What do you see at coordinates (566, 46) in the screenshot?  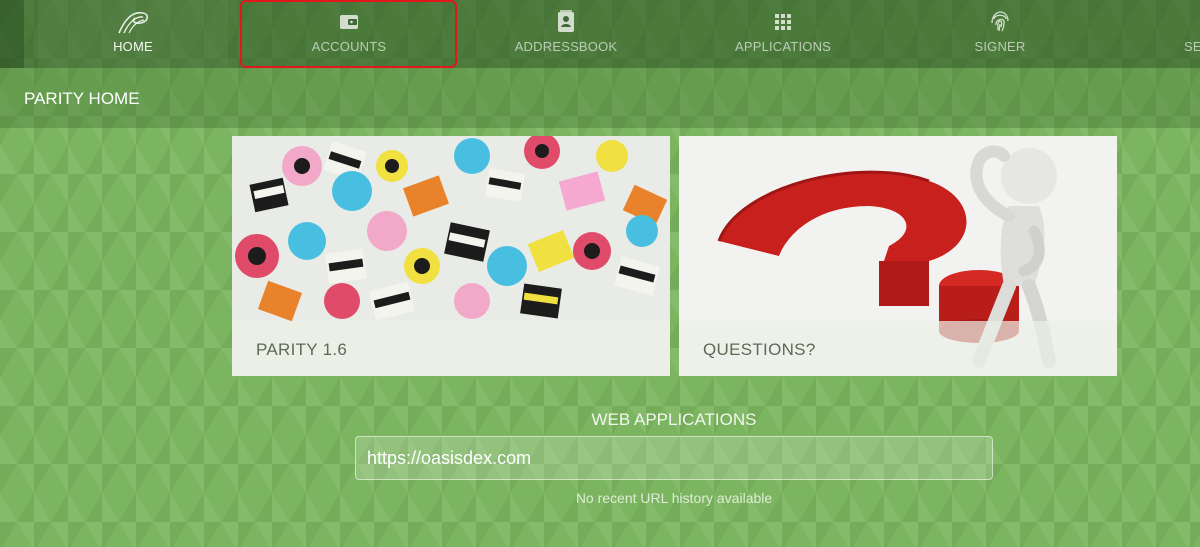 I see `tab-addressbook-label: ADDRESSBOOK` at bounding box center [566, 46].